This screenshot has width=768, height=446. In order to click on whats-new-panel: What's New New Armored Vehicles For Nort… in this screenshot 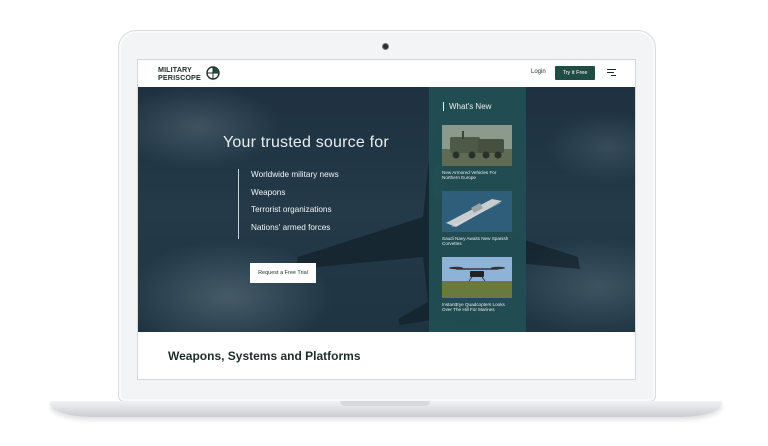, I will do `click(477, 209)`.